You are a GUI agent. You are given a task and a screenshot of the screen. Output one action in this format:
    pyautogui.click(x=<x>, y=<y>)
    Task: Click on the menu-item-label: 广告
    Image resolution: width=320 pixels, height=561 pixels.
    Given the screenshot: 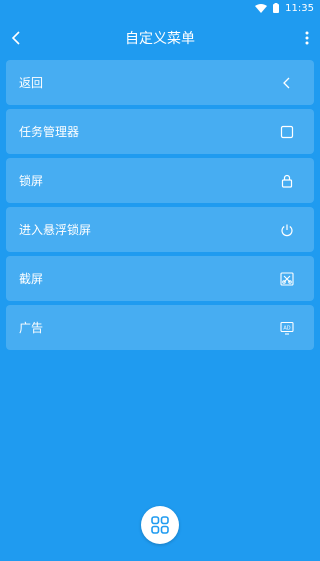 What is the action you would take?
    pyautogui.click(x=31, y=328)
    